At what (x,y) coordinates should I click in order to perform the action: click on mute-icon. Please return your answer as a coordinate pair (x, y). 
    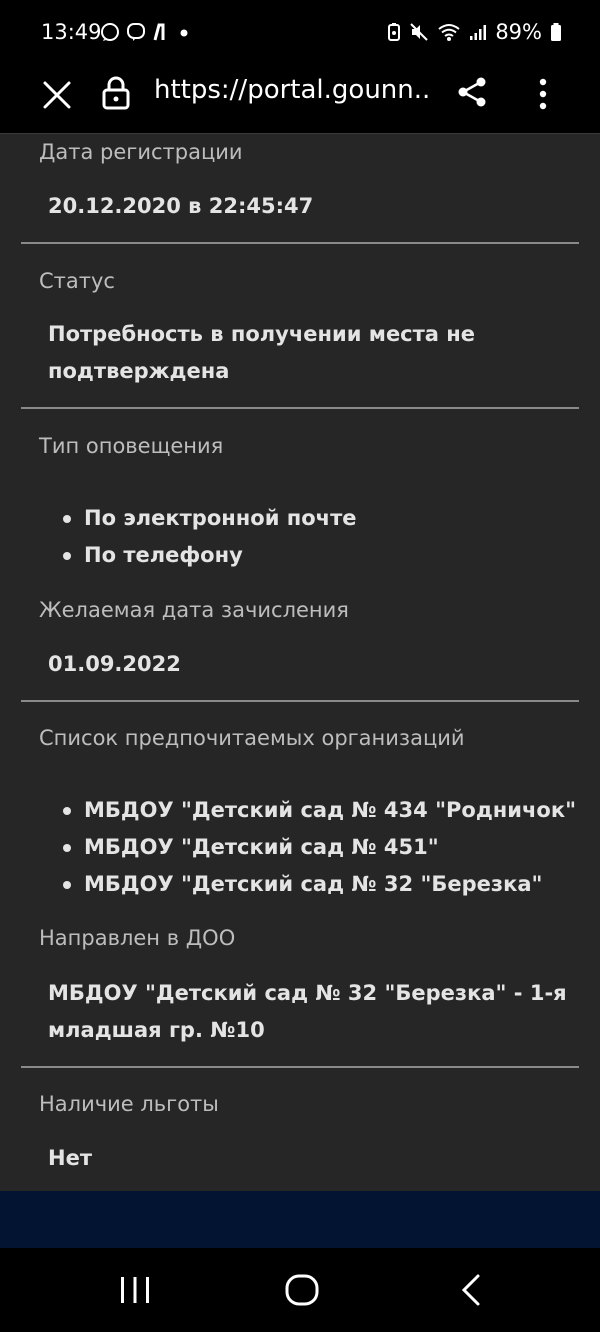
    Looking at the image, I should click on (419, 32).